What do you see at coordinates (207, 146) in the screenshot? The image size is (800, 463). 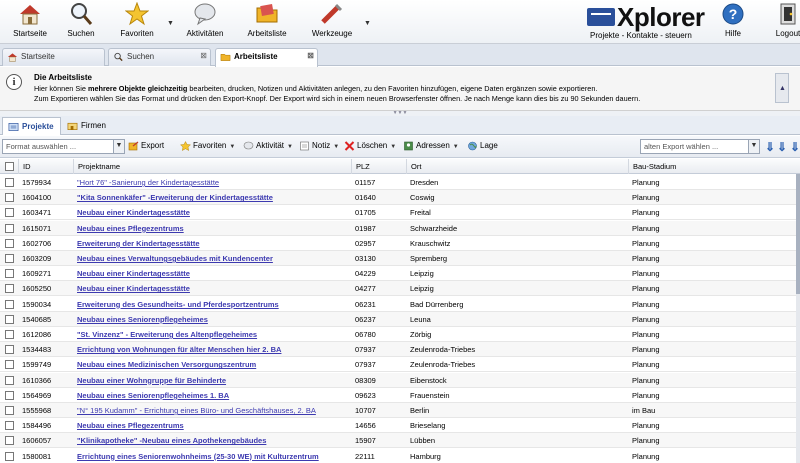 I see `favoriten-button: Favoriten ▼` at bounding box center [207, 146].